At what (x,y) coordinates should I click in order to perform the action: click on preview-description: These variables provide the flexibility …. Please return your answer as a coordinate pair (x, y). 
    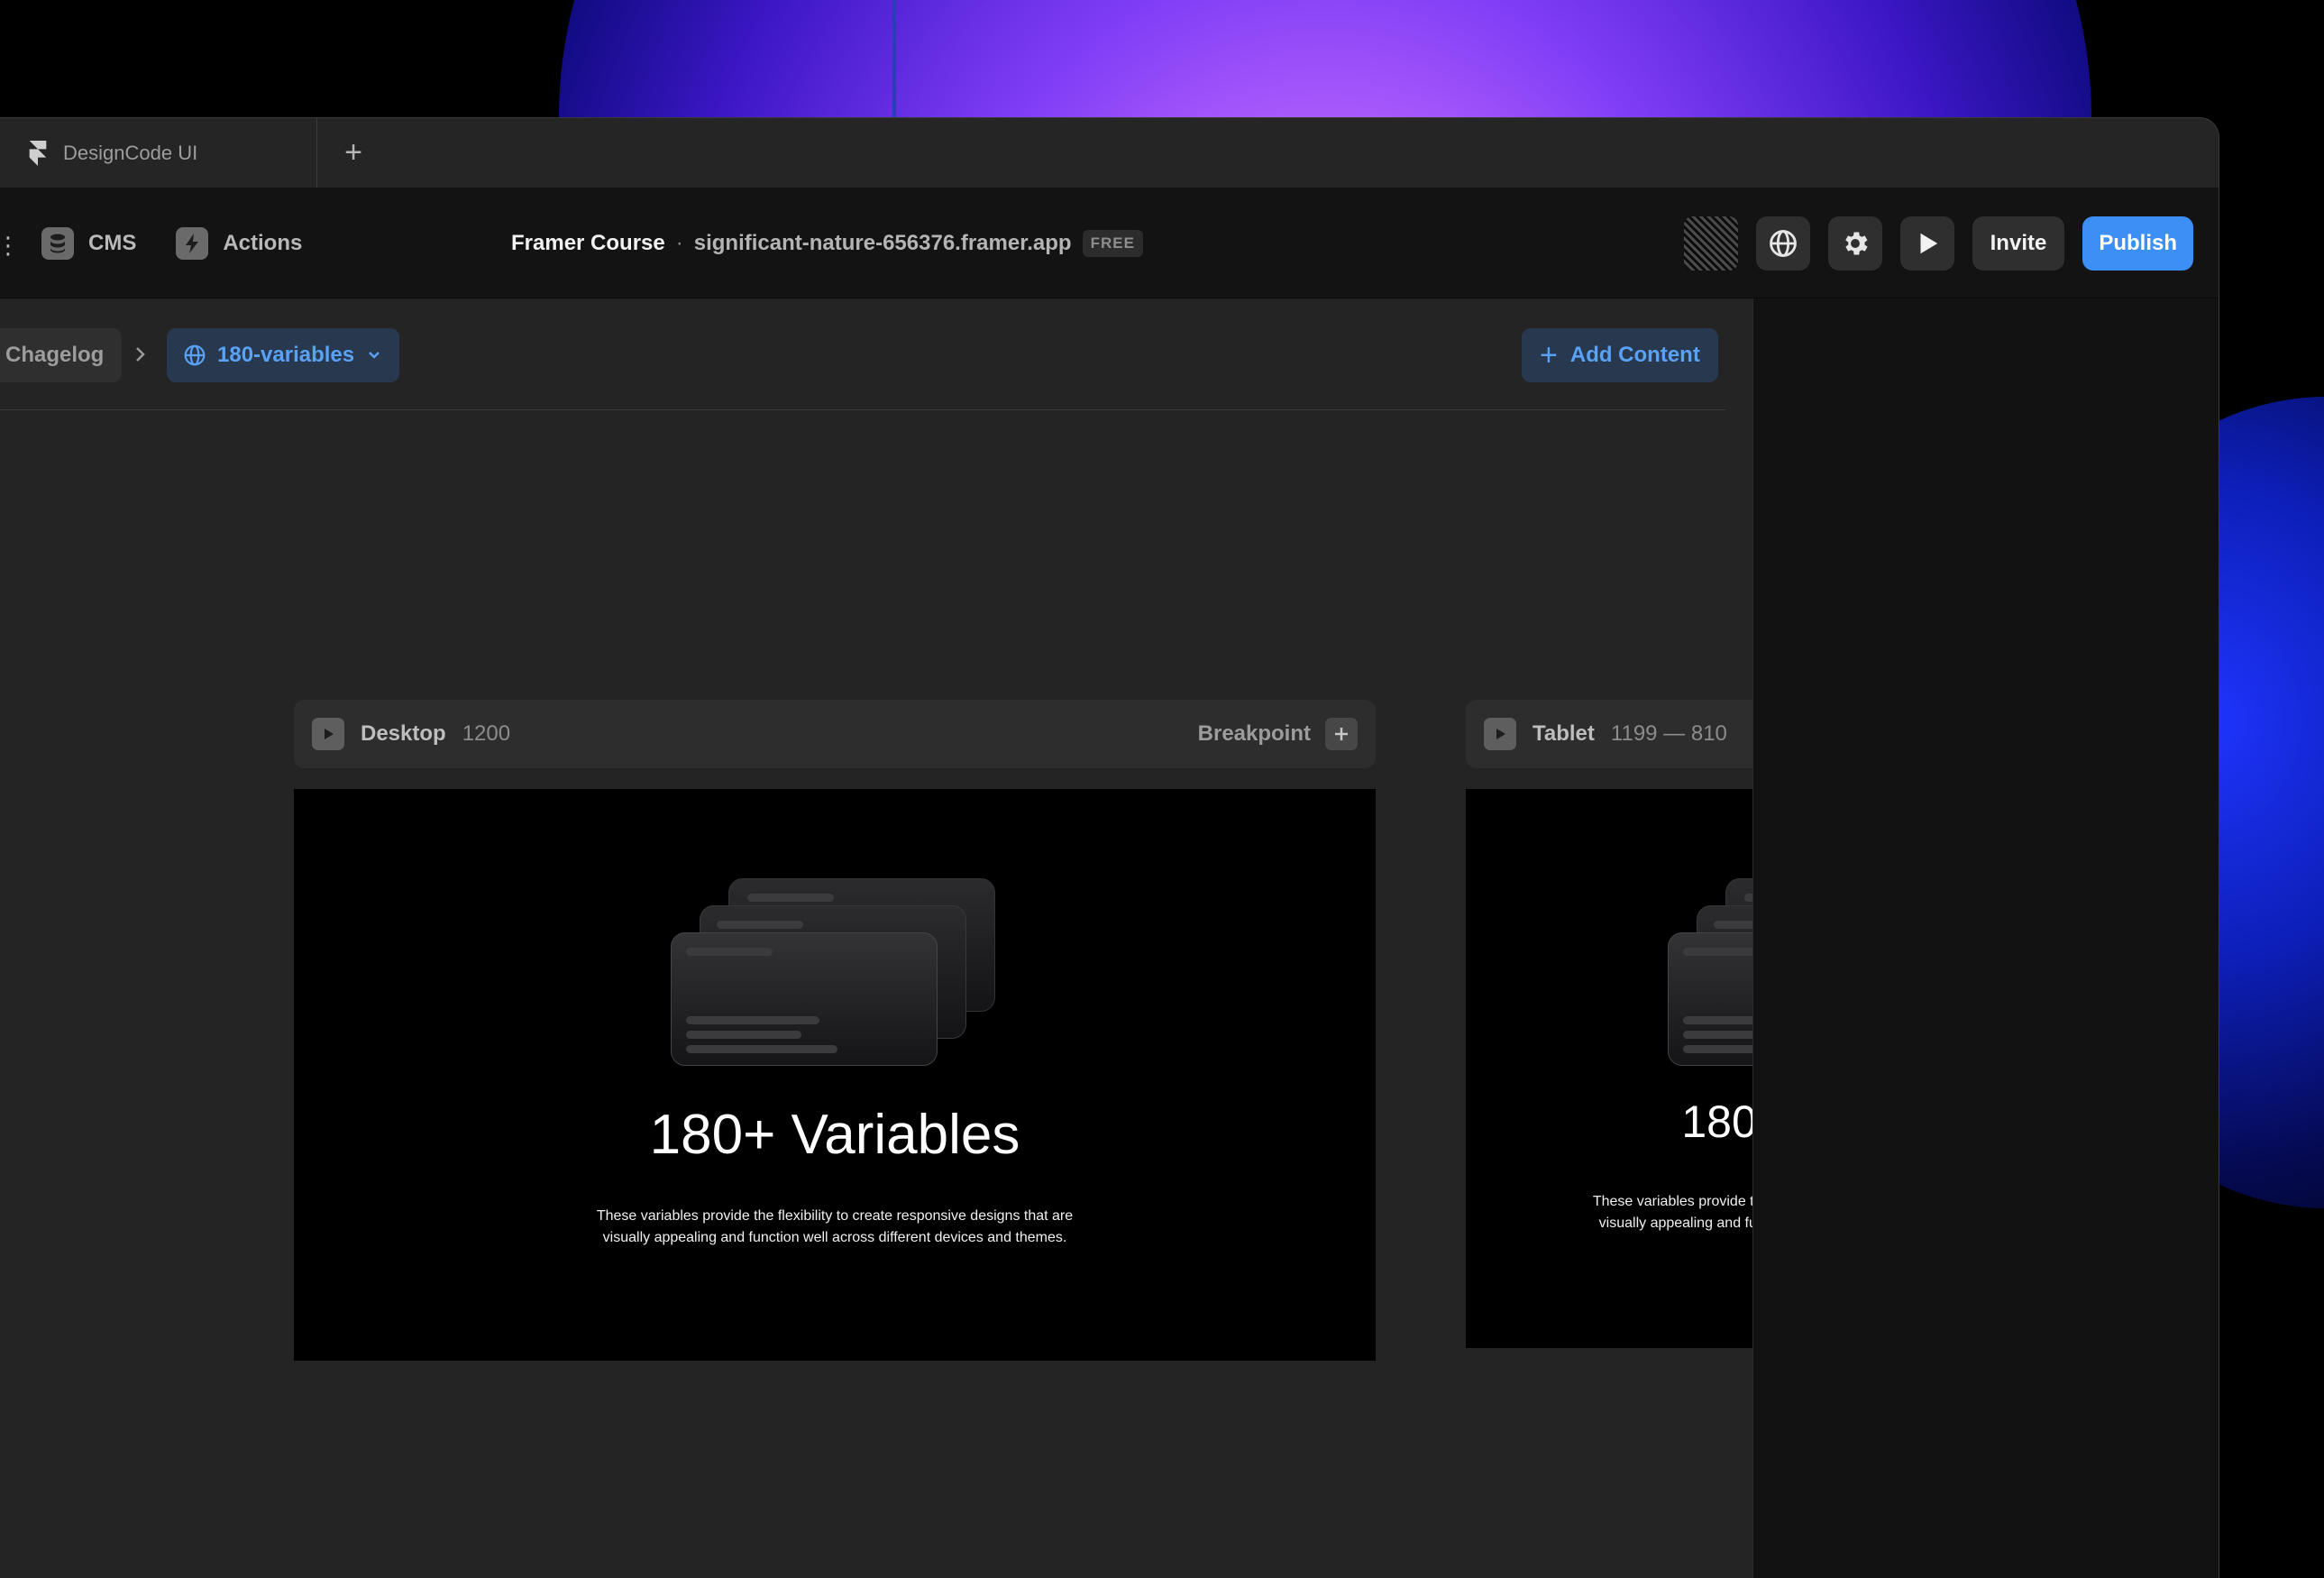
    Looking at the image, I should click on (835, 1226).